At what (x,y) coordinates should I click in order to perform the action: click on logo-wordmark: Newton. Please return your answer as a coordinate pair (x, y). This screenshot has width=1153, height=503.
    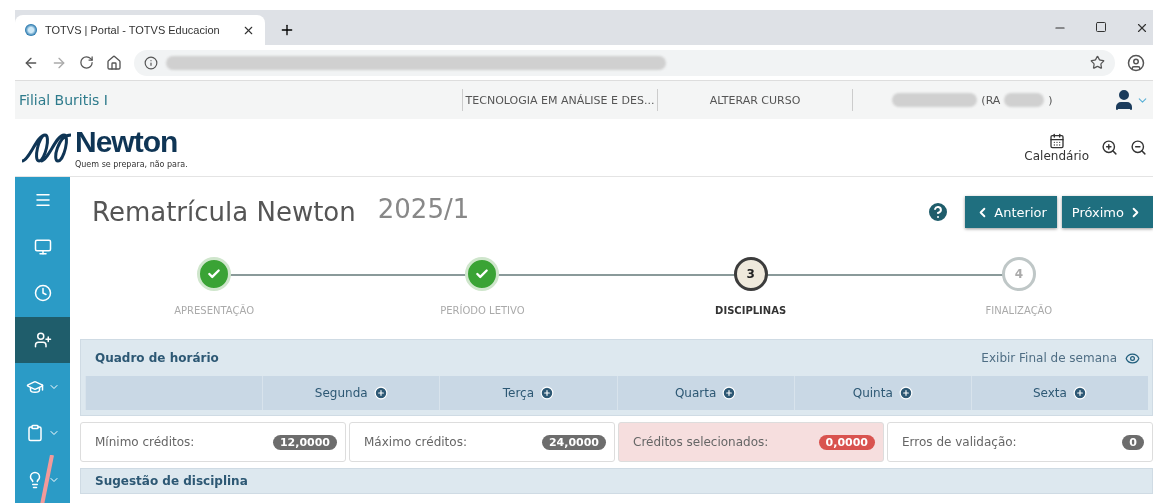
    Looking at the image, I should click on (127, 141).